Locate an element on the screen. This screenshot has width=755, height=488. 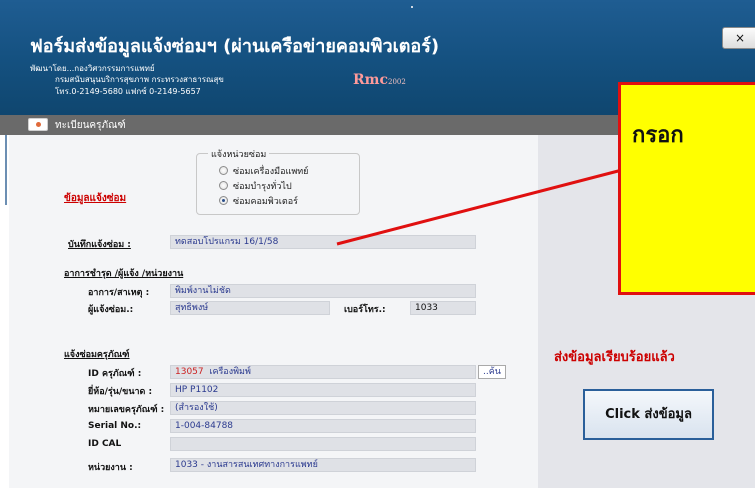
callout-text: กรอก is located at coordinates (658, 135).